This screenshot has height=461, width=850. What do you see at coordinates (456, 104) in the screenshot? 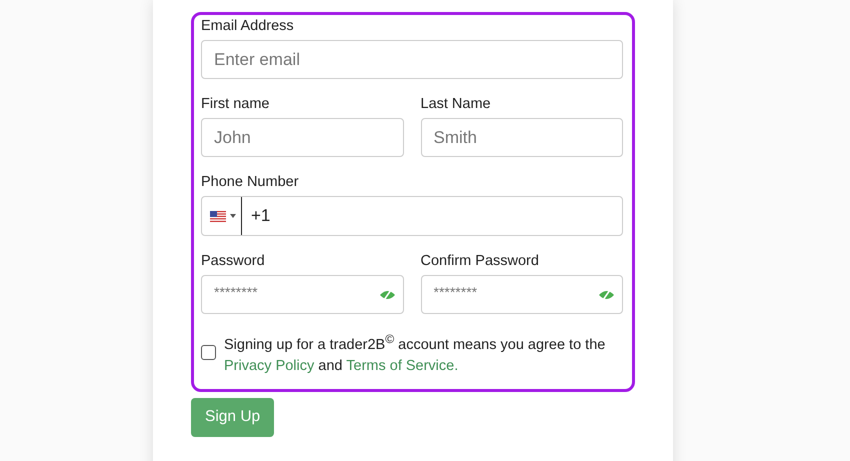
I see `field-label: Last Name` at bounding box center [456, 104].